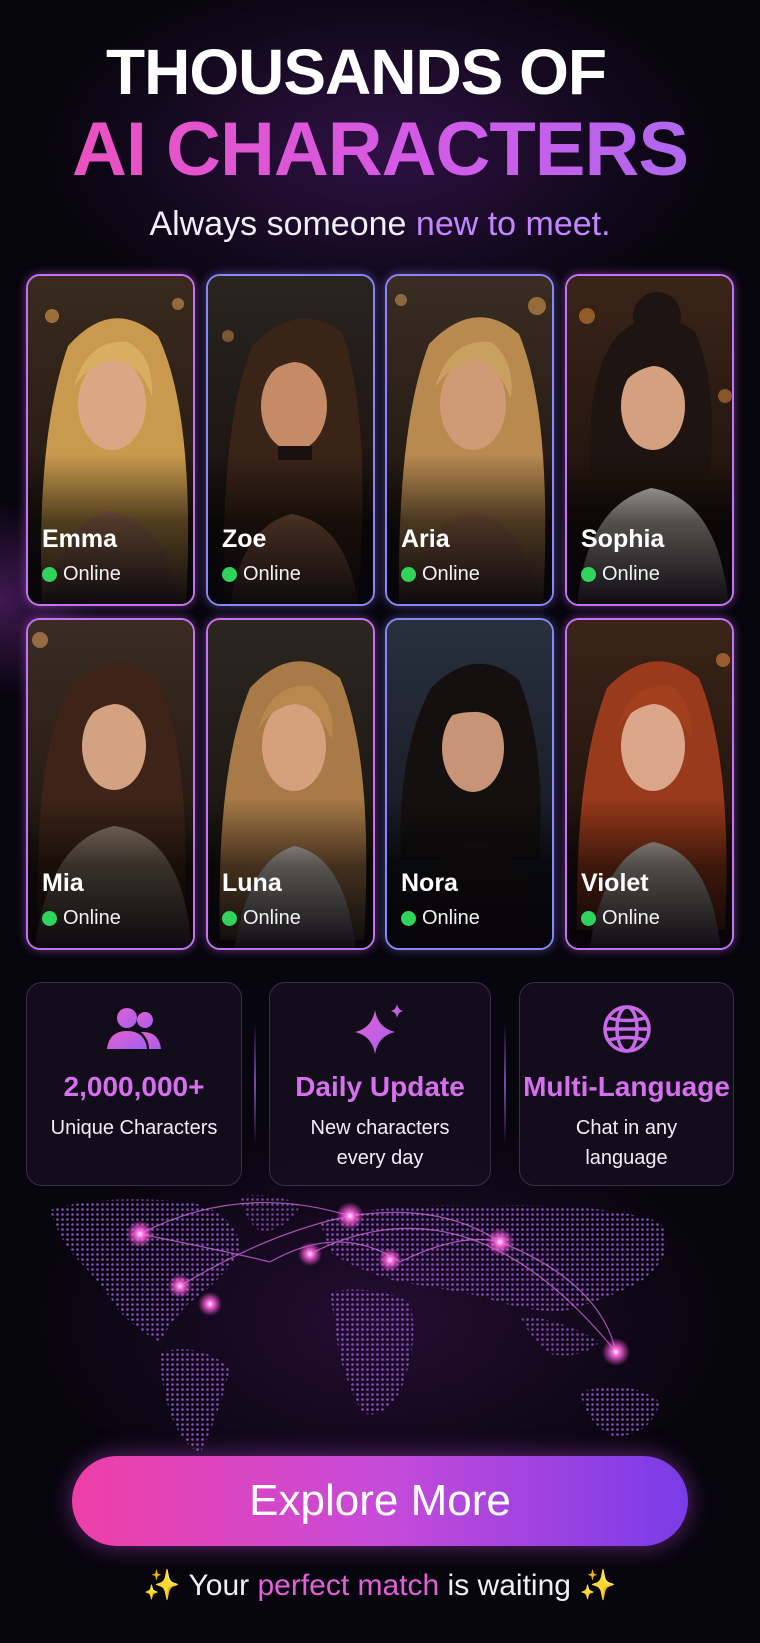 Image resolution: width=760 pixels, height=1643 pixels. I want to click on subtitle: Always someone new to meet., so click(380, 224).